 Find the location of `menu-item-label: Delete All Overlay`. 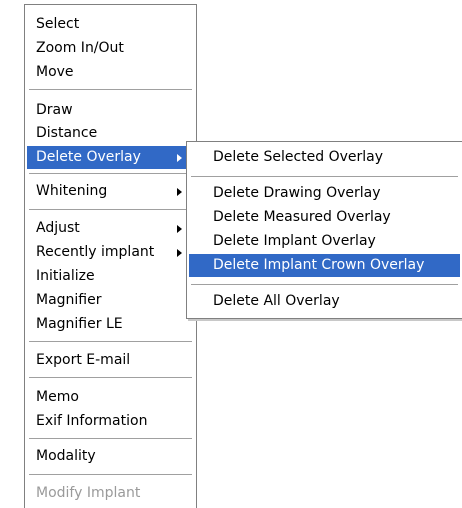

menu-item-label: Delete All Overlay is located at coordinates (276, 301).